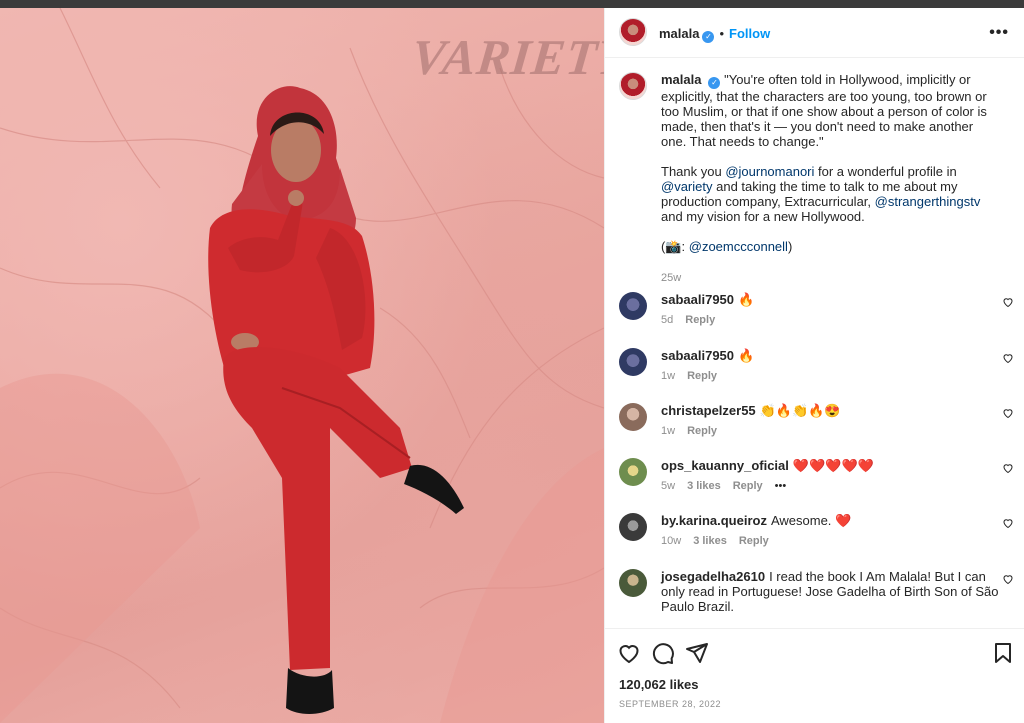  What do you see at coordinates (670, 704) in the screenshot?
I see `post-date: SEPTEMBER 28, 2022` at bounding box center [670, 704].